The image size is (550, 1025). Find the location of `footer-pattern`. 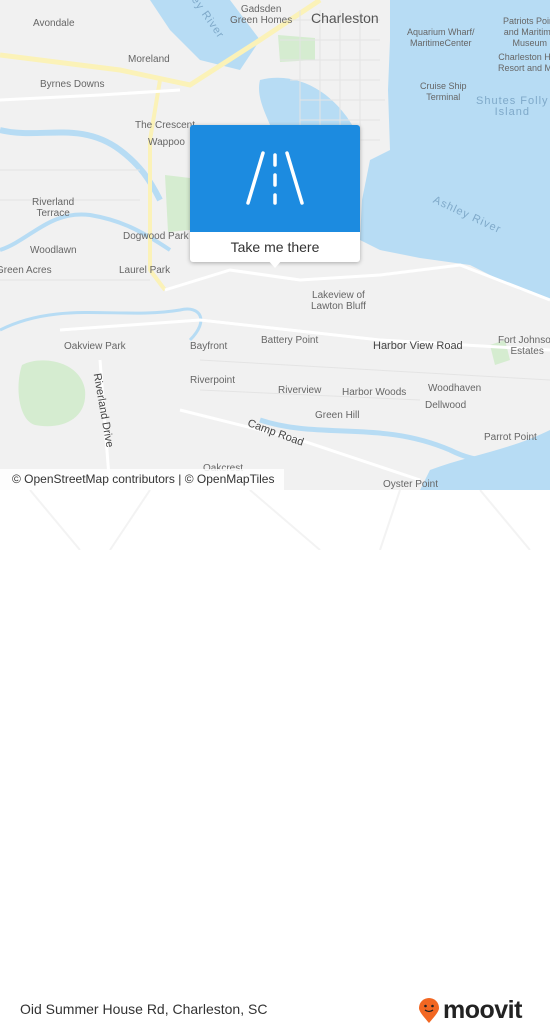

footer-pattern is located at coordinates (280, 520).